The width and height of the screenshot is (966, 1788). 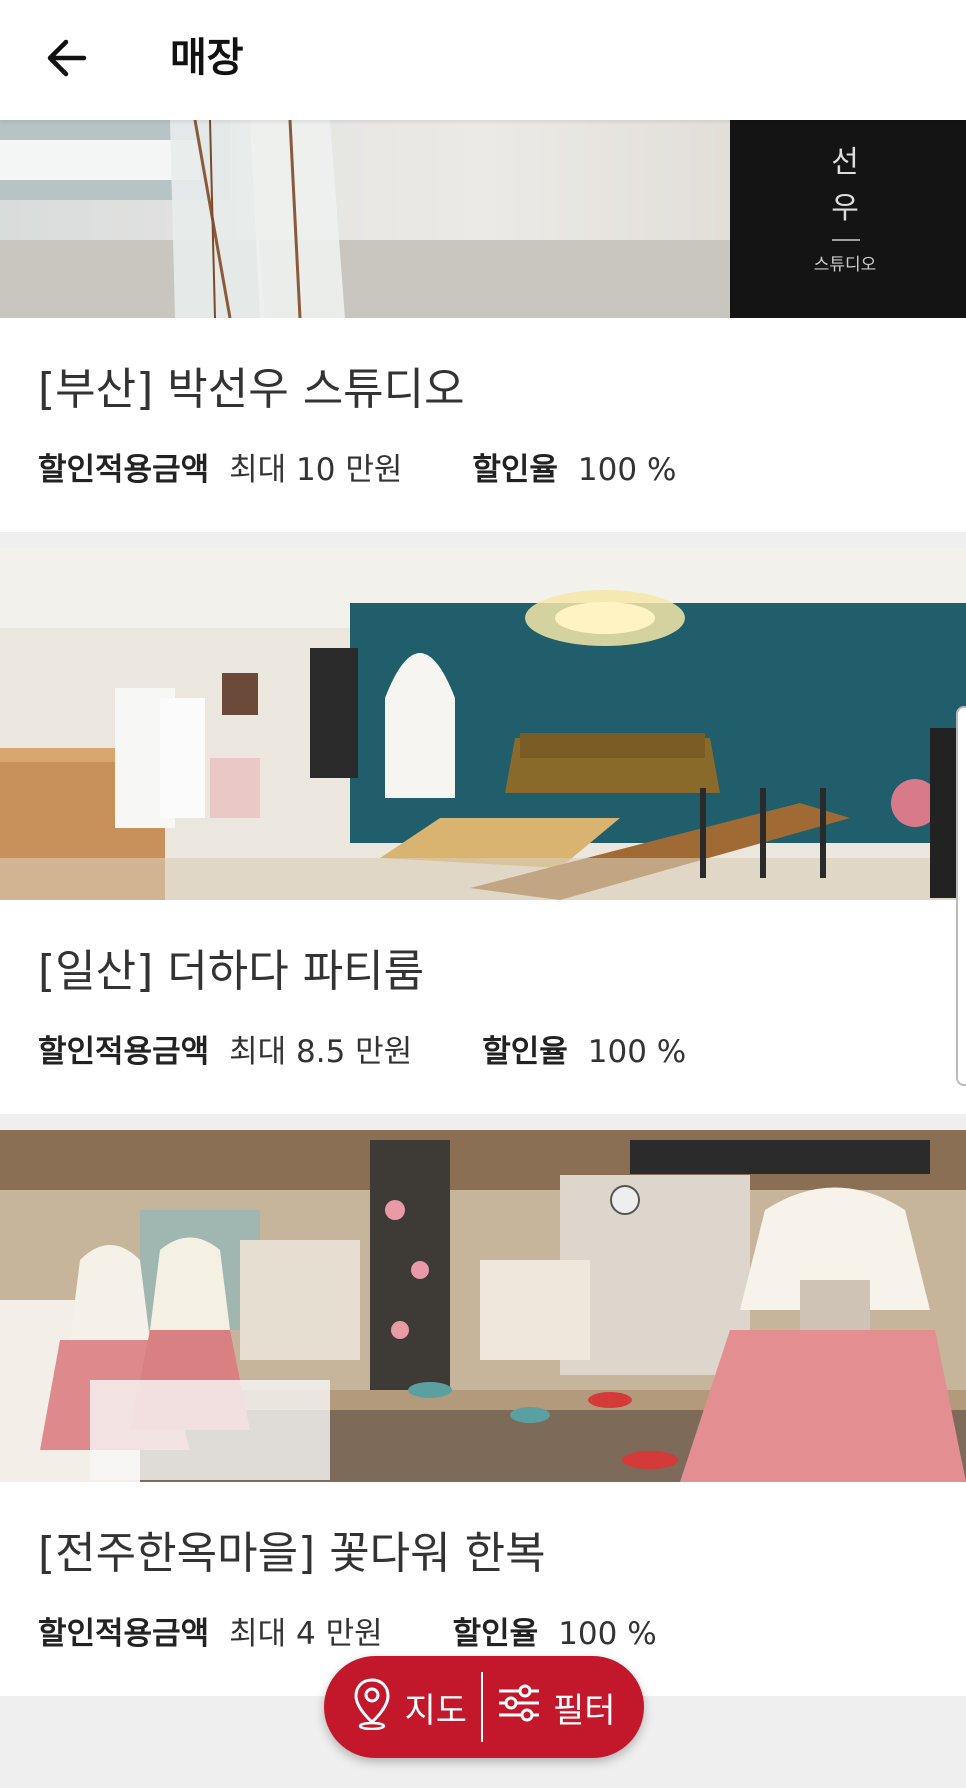 I want to click on sliders-icon, so click(x=525, y=1707).